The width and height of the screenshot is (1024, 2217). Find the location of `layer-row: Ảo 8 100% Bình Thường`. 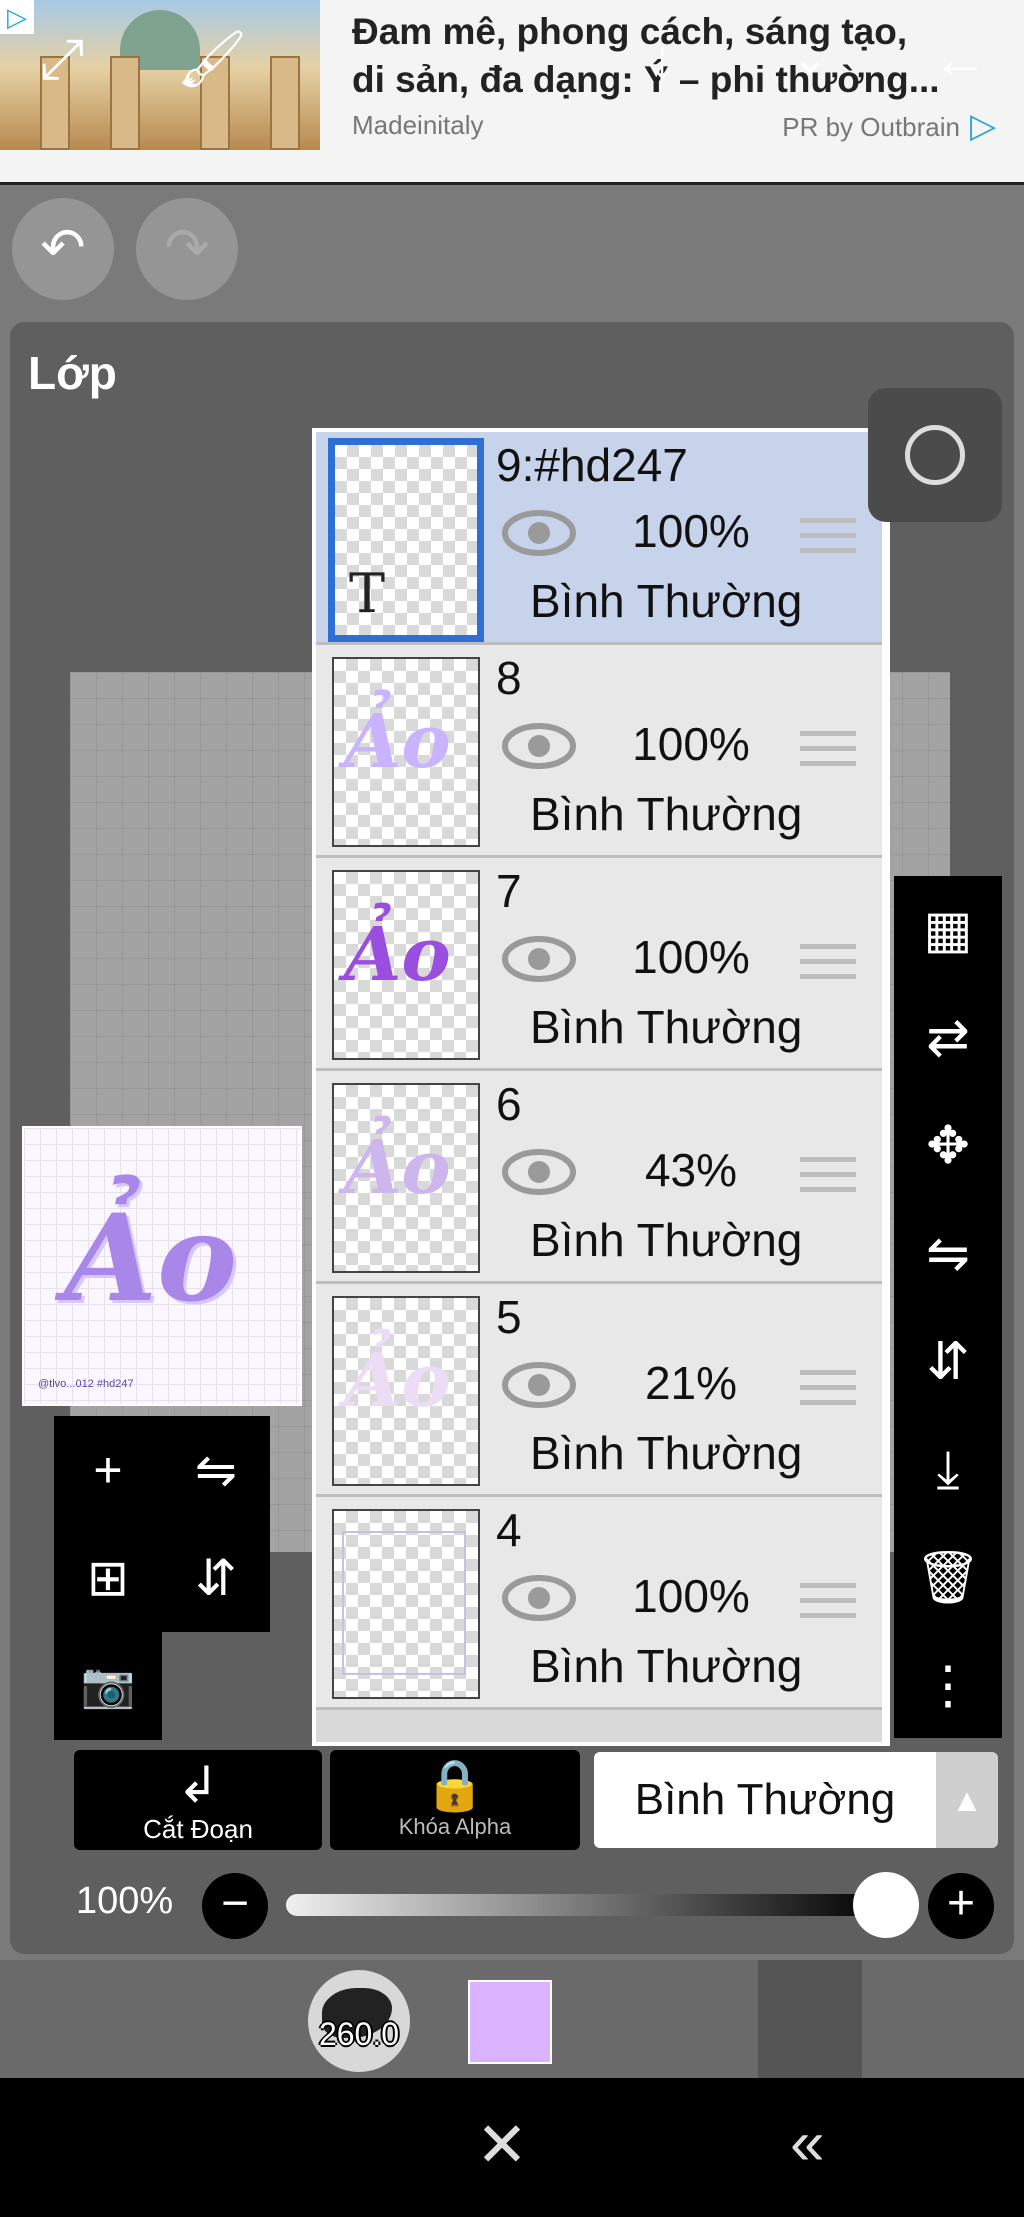

layer-row: Ảo 8 100% Bình Thường is located at coordinates (599, 751).